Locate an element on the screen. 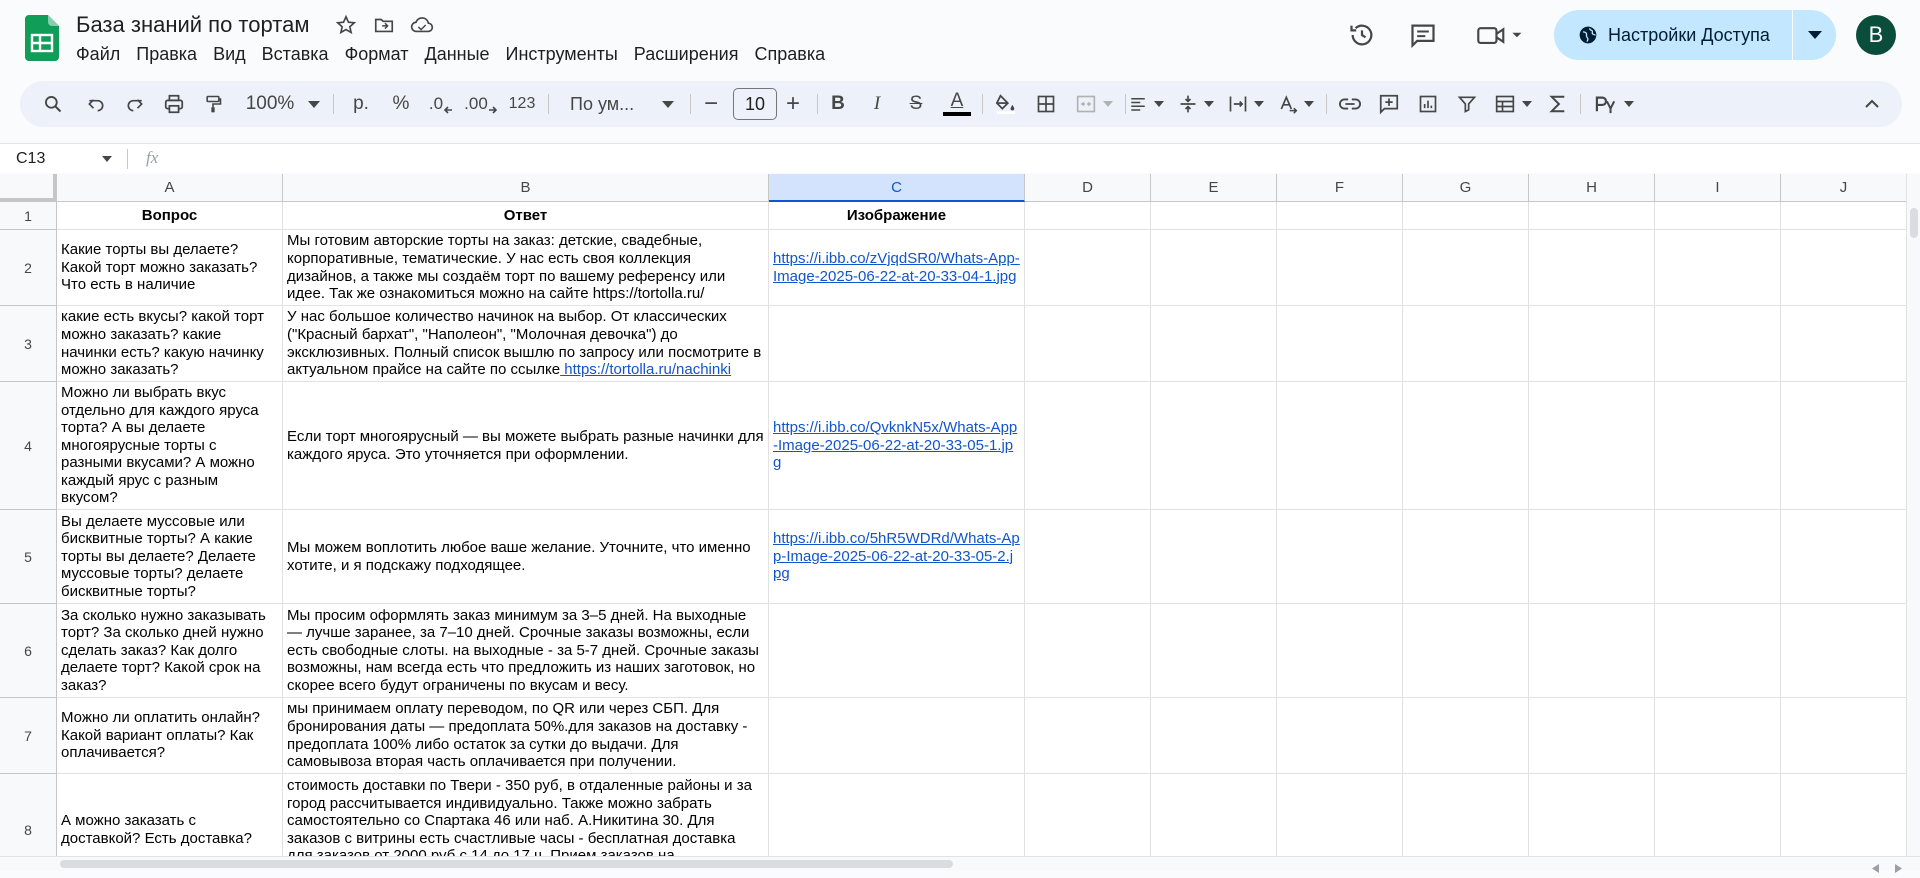 This screenshot has width=1920, height=878. horizontal-scrollbar is located at coordinates (960, 864).